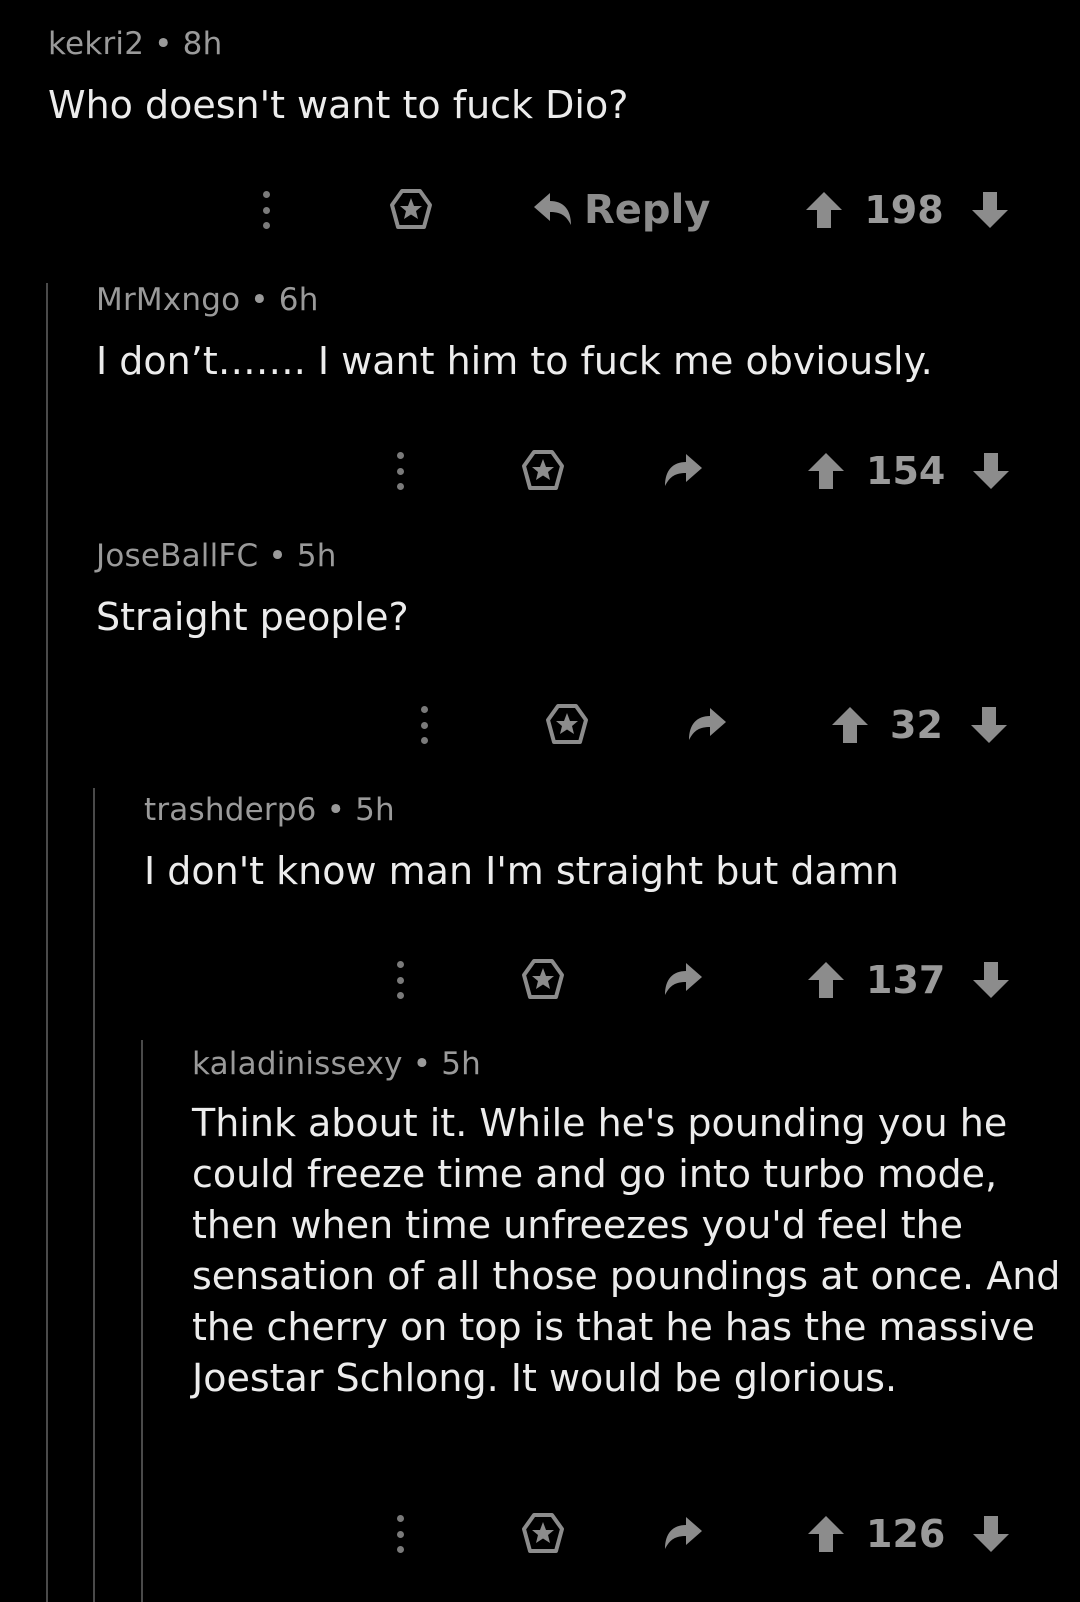 Image resolution: width=1080 pixels, height=1602 pixels. I want to click on vote-score: 137, so click(906, 980).